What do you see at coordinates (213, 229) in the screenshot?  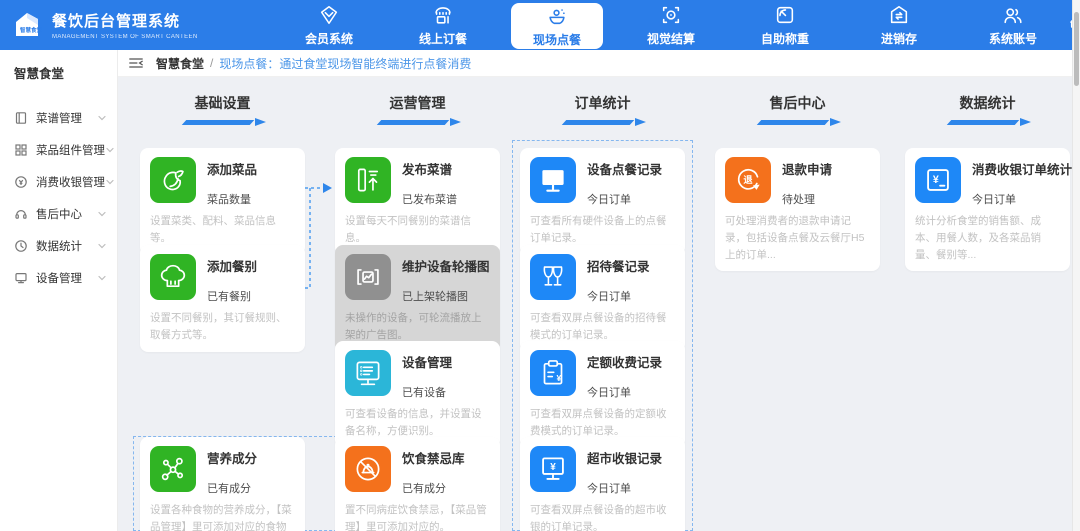 I see `card-description: 设置菜类、配料、菜品信息等。` at bounding box center [213, 229].